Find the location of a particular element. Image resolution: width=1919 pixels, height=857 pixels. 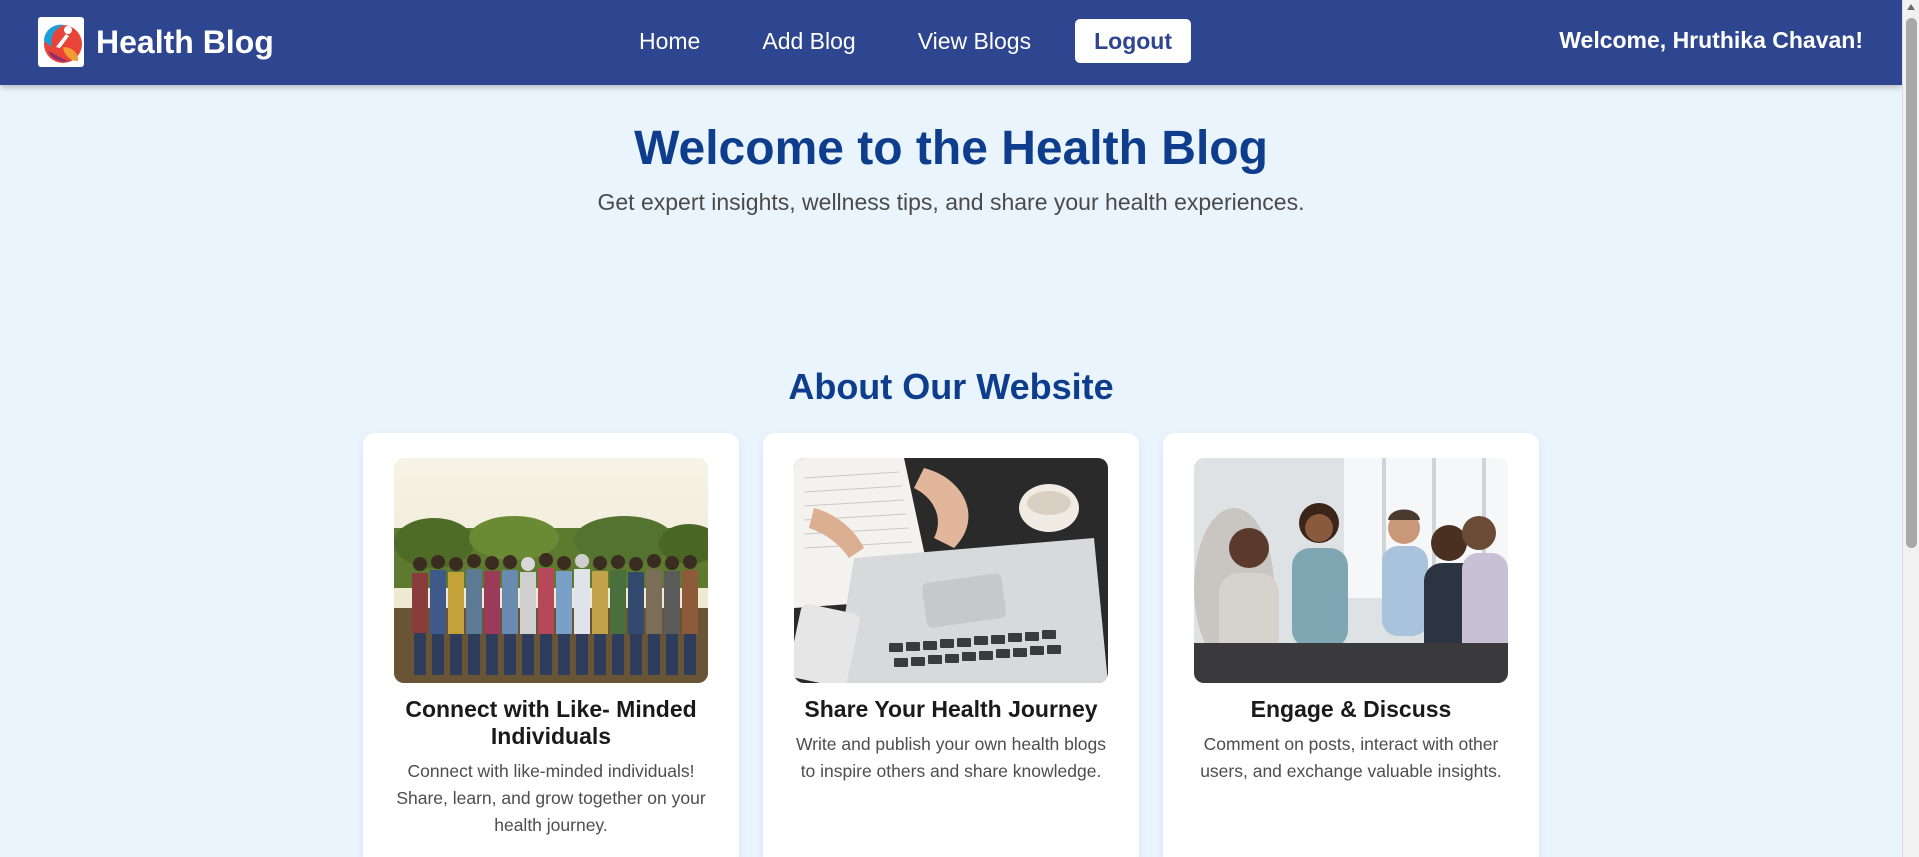

health-blog-logo-icon is located at coordinates (61, 42).